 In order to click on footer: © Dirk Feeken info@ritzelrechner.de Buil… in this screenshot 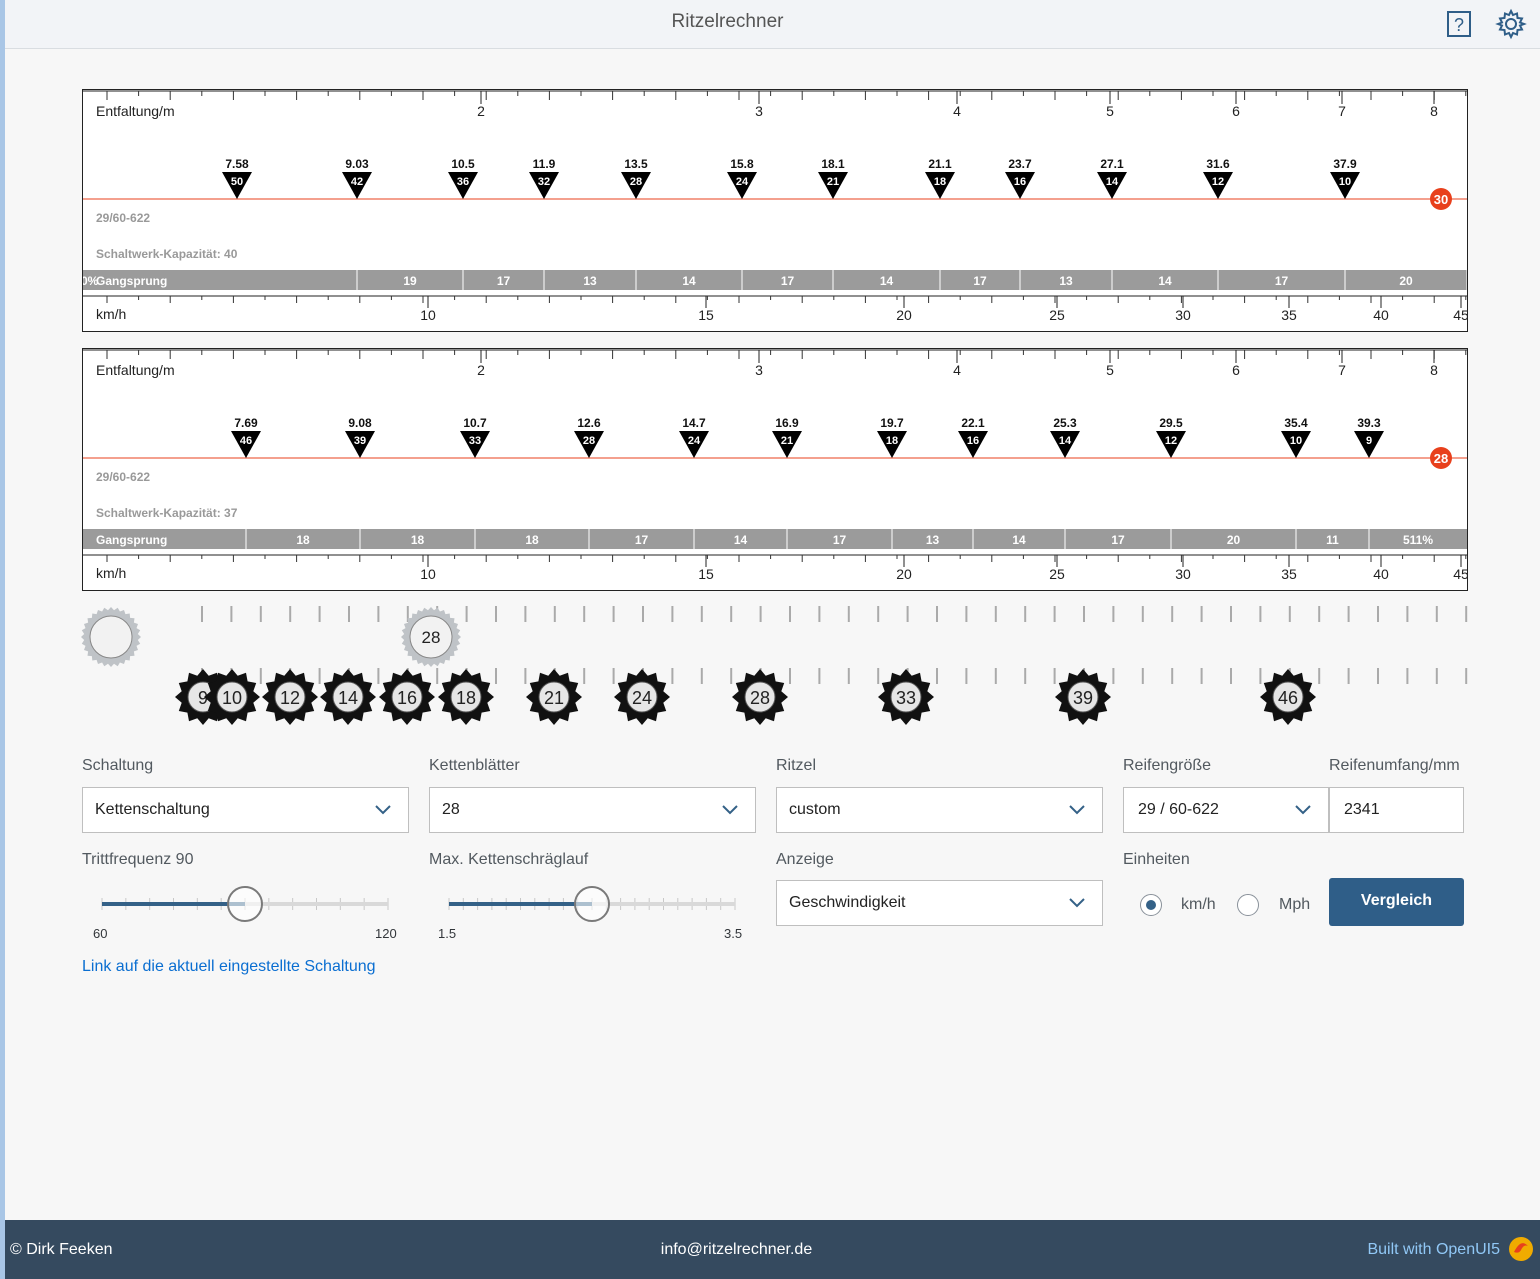, I will do `click(772, 1249)`.